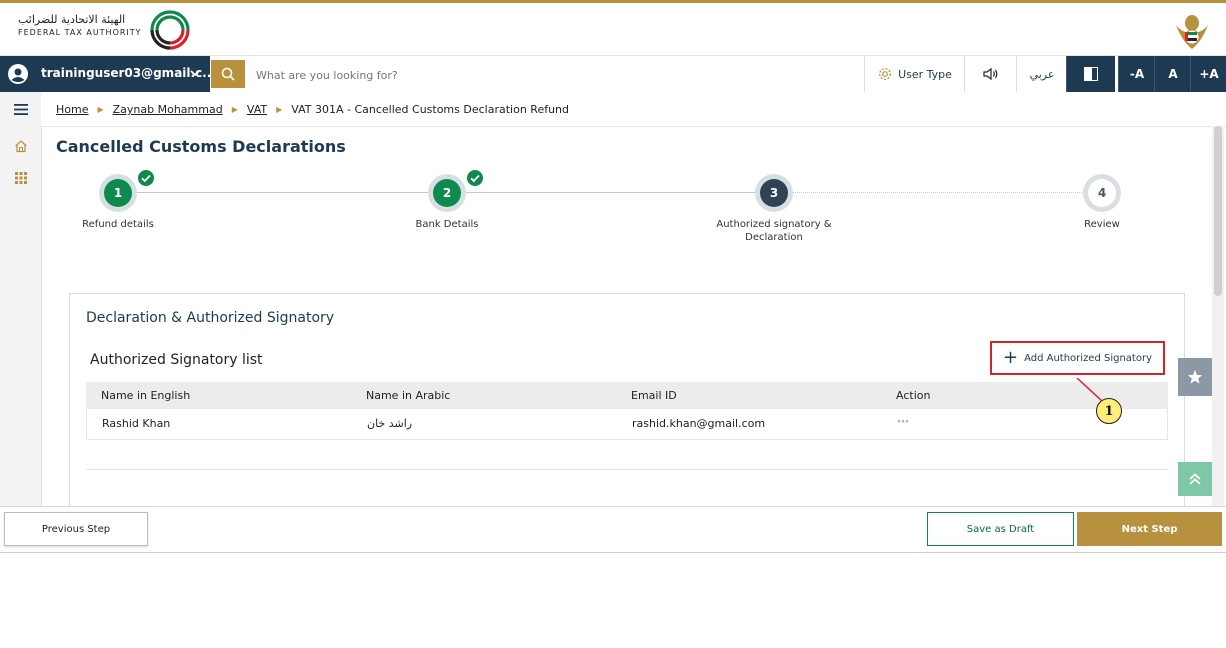  What do you see at coordinates (774, 193) in the screenshot?
I see `step-circle-3: 3` at bounding box center [774, 193].